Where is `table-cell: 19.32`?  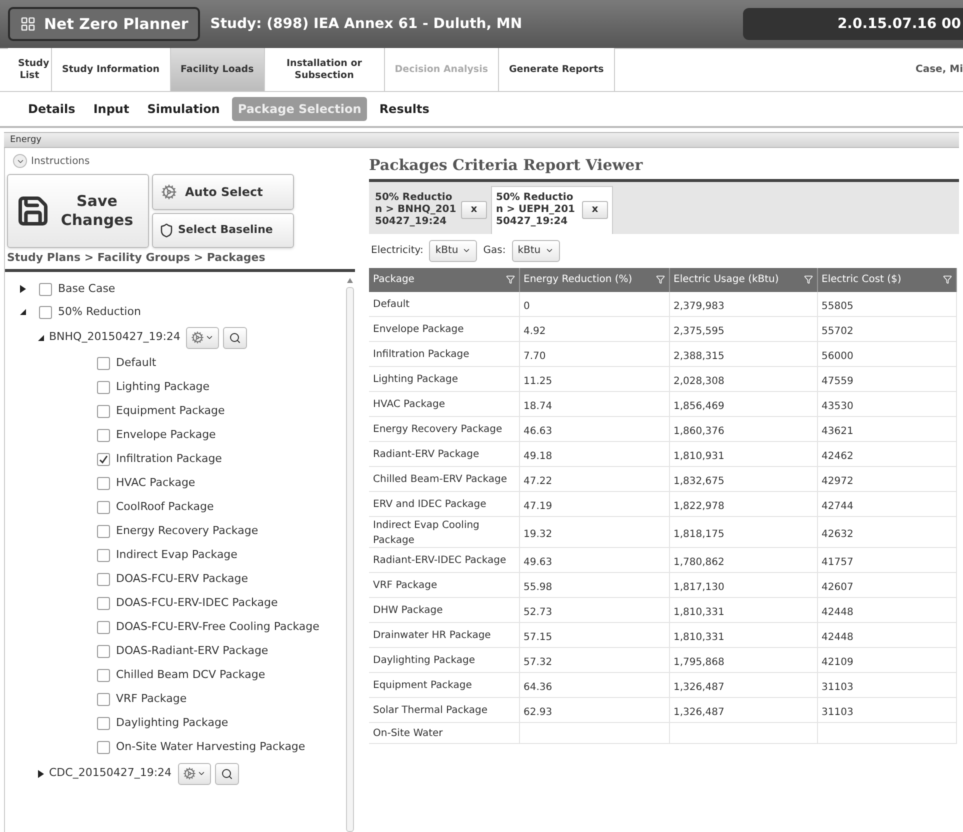 table-cell: 19.32 is located at coordinates (538, 534).